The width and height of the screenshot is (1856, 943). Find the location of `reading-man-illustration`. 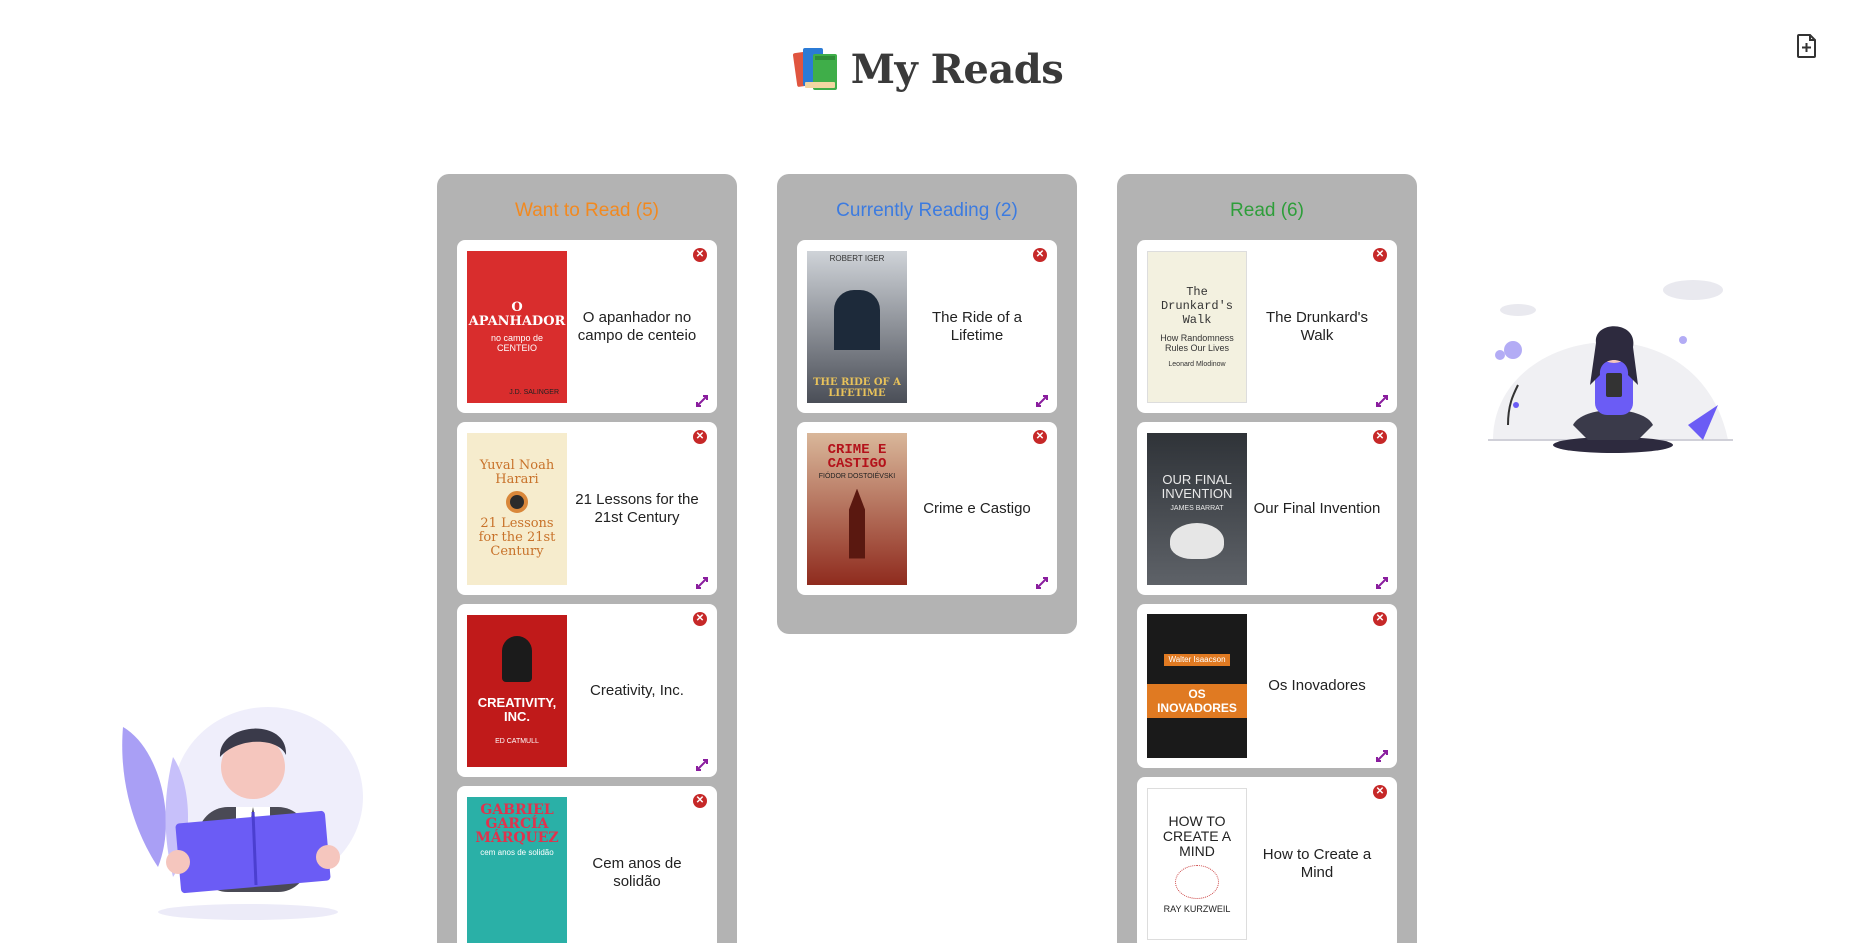

reading-man-illustration is located at coordinates (243, 814).